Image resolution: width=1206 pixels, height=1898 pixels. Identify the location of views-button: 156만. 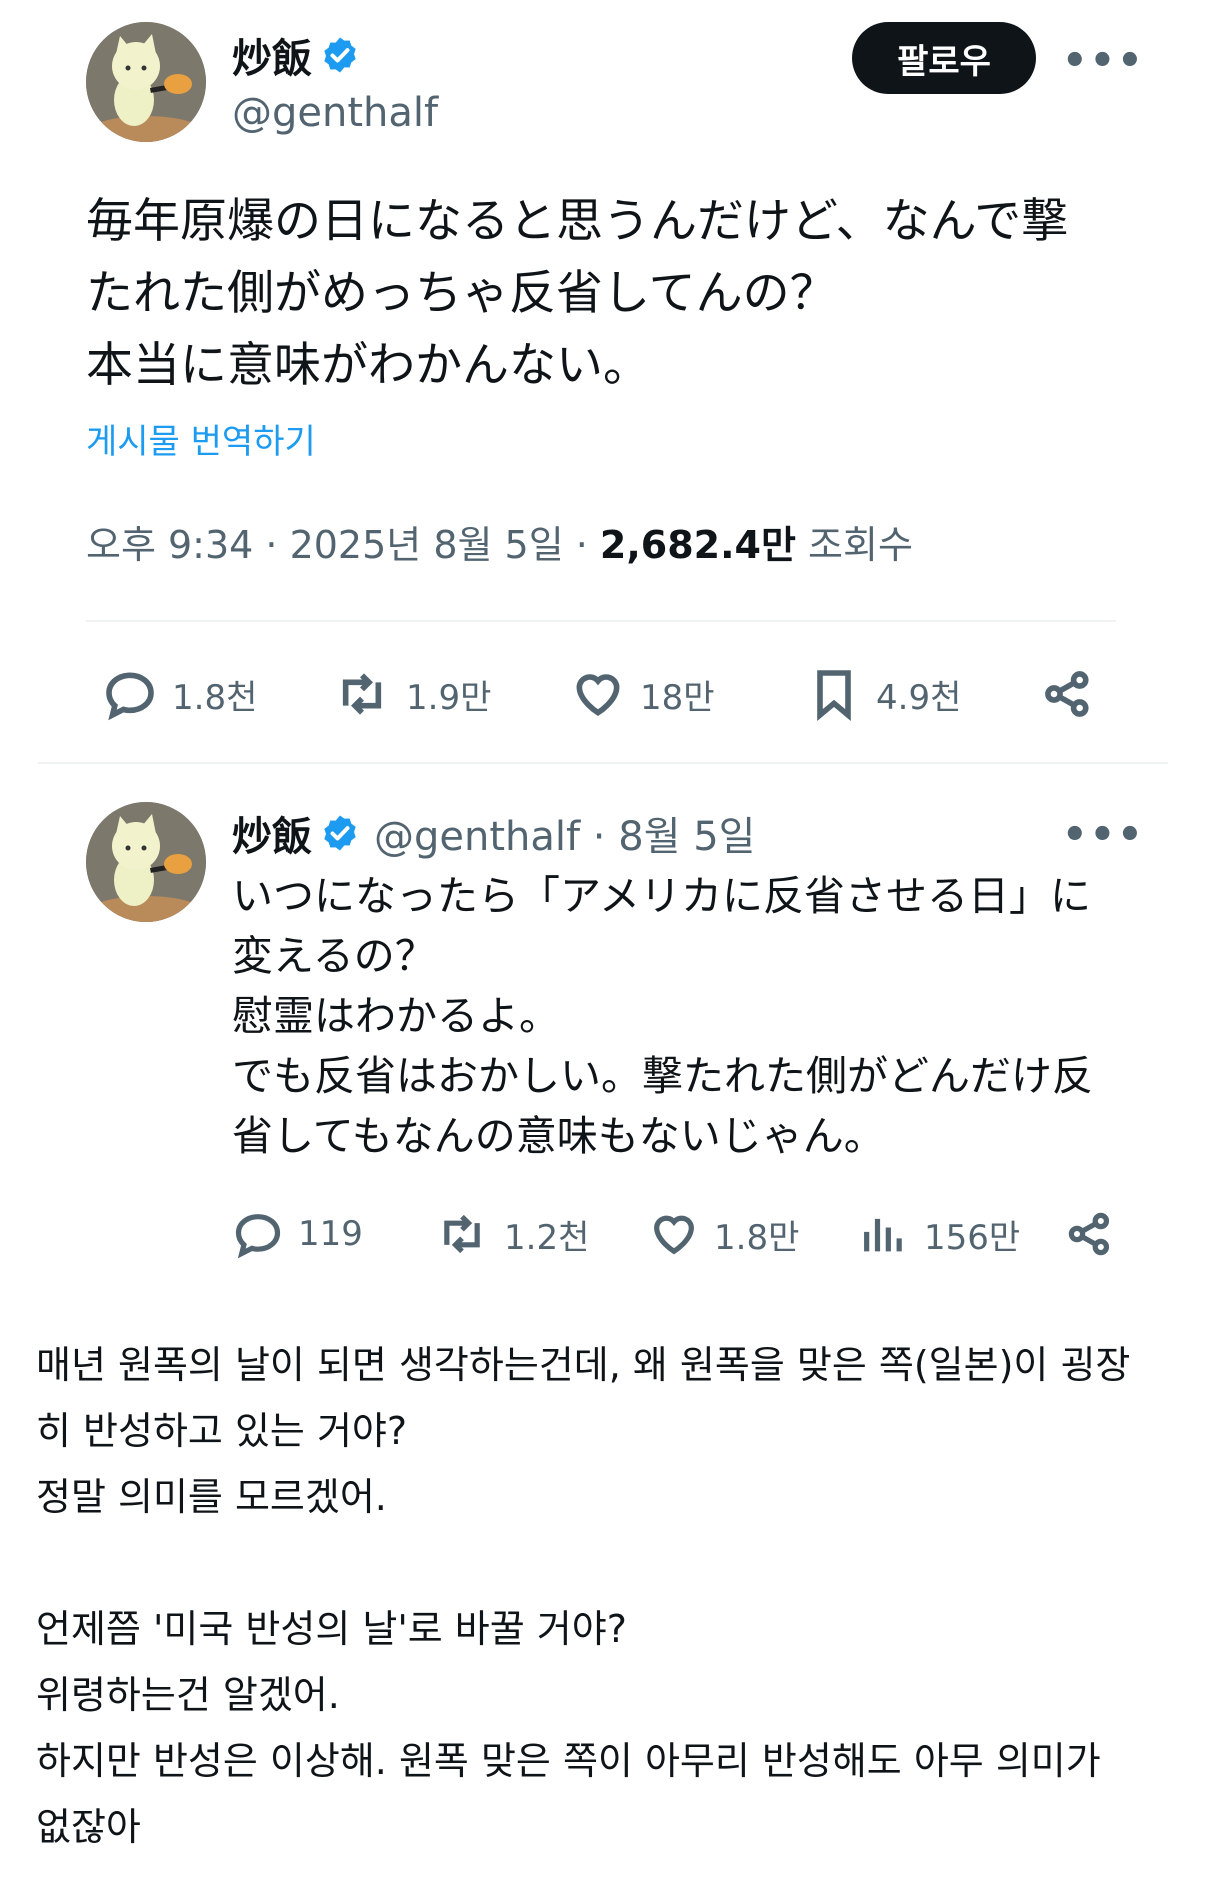
(939, 1234).